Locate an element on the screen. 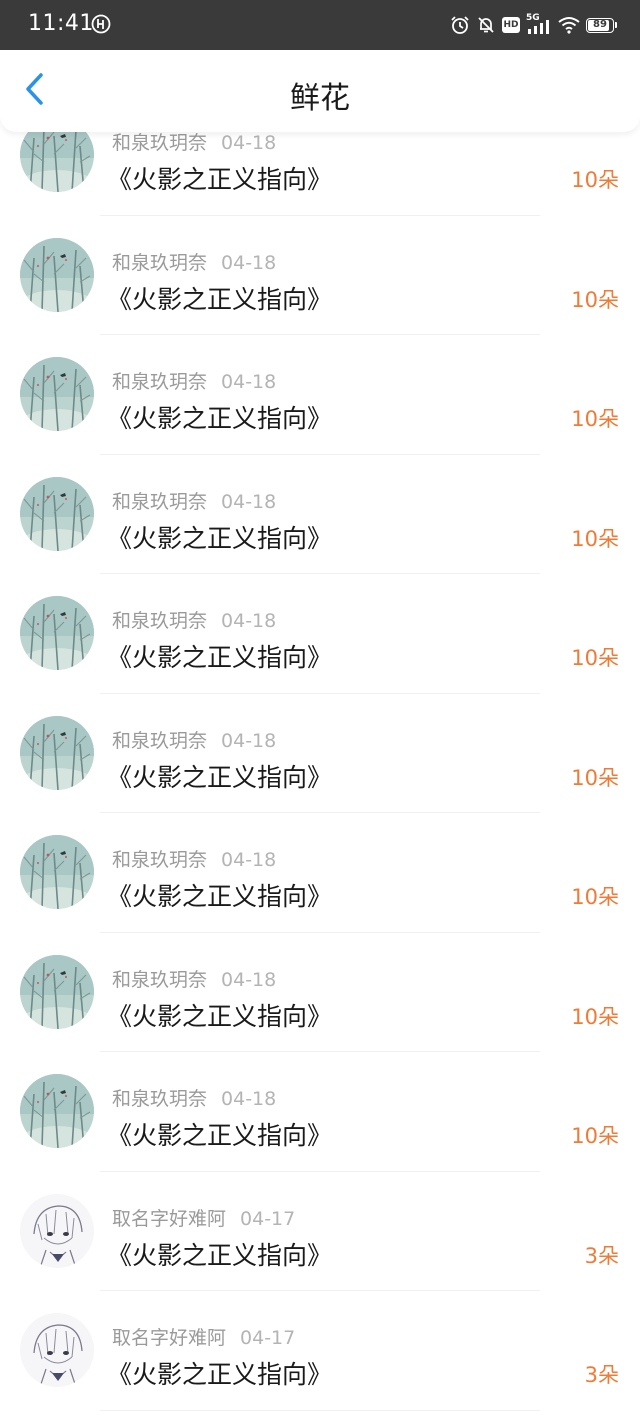 The image size is (640, 1427). page-title: 鲜花 is located at coordinates (320, 98).